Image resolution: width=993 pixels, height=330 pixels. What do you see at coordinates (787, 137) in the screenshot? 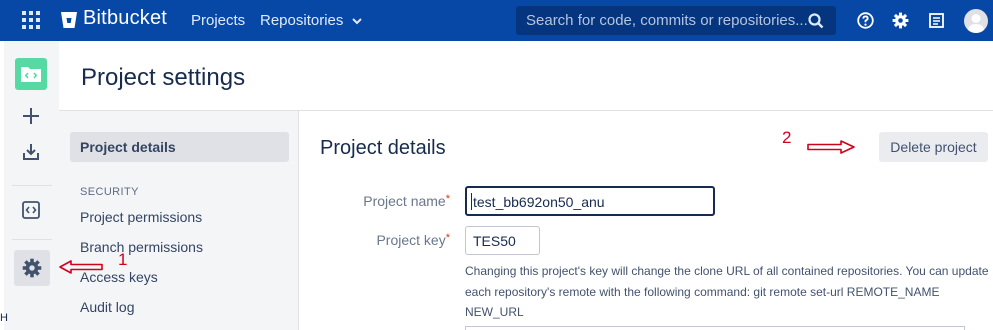
I see `annotation-marker-2: 2` at bounding box center [787, 137].